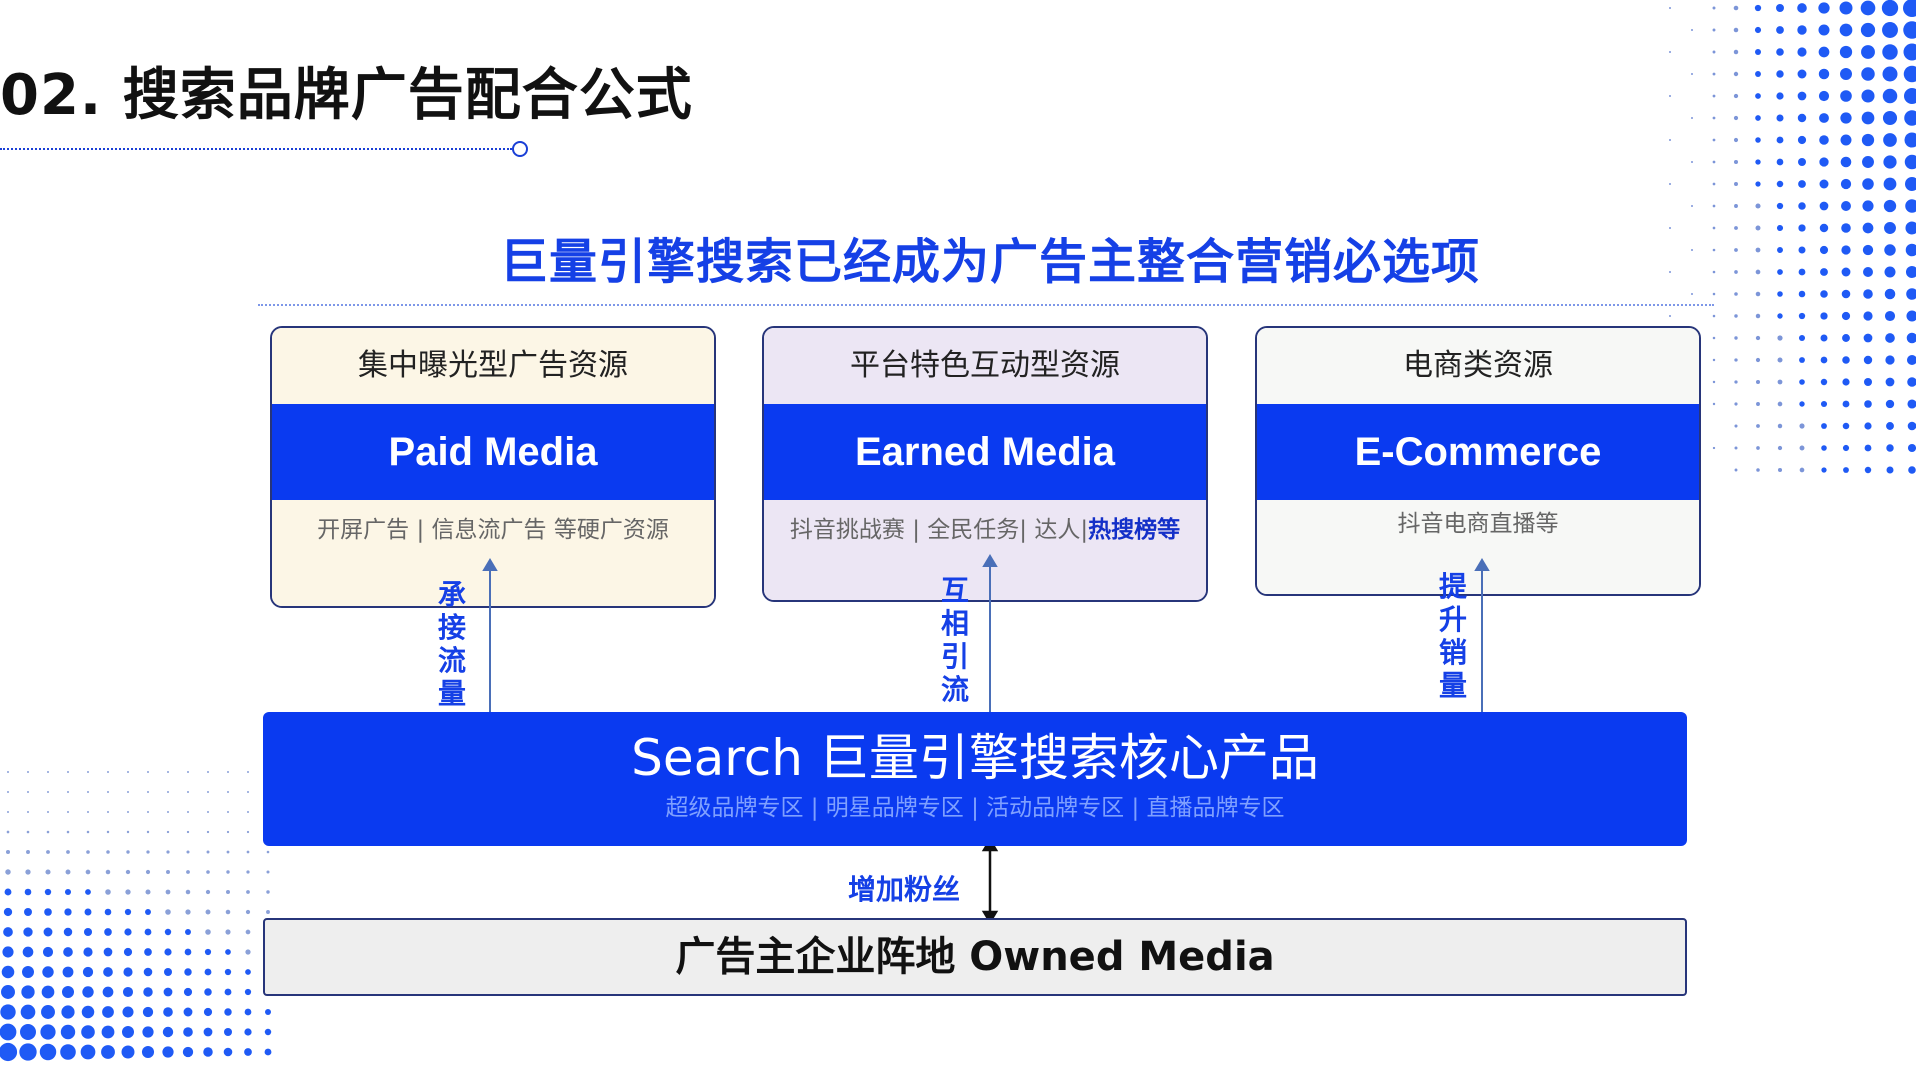  What do you see at coordinates (904, 889) in the screenshot?
I see `connector-label-fans: 增加粉丝` at bounding box center [904, 889].